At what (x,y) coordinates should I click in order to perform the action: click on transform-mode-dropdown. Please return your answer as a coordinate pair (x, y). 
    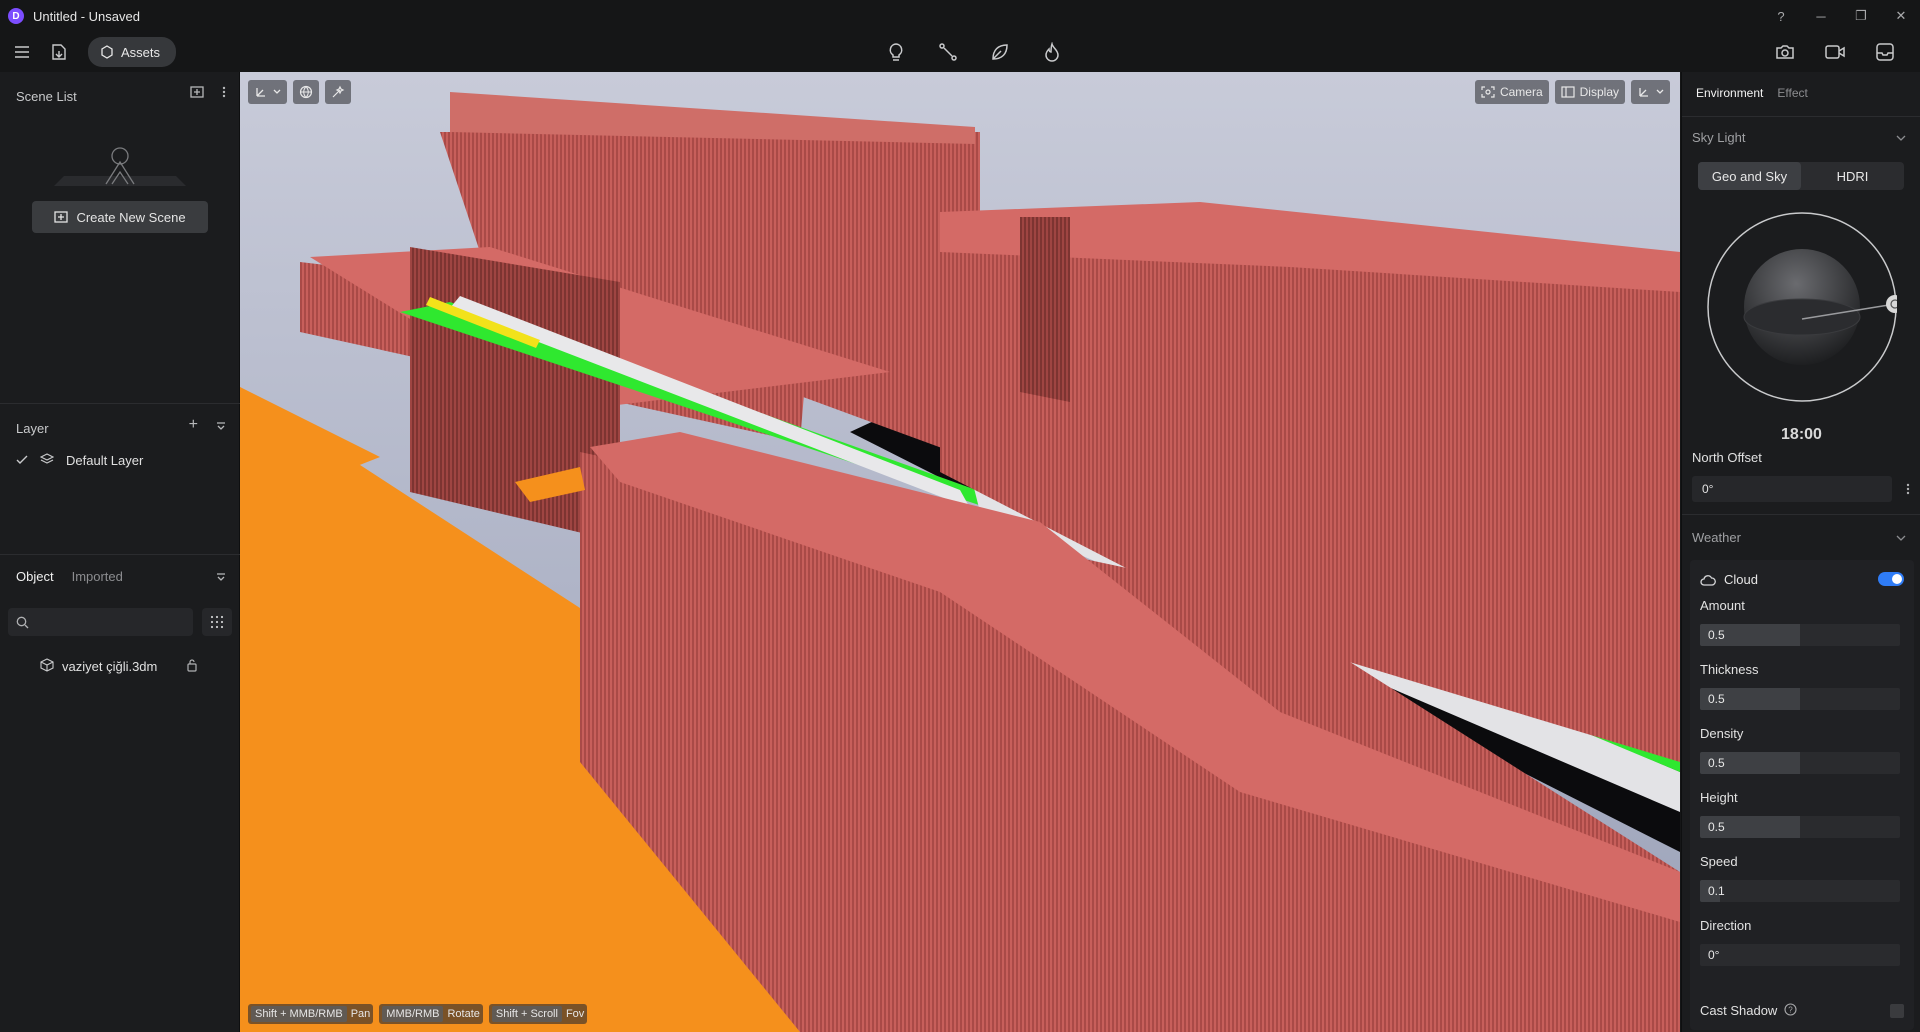
    Looking at the image, I should click on (267, 92).